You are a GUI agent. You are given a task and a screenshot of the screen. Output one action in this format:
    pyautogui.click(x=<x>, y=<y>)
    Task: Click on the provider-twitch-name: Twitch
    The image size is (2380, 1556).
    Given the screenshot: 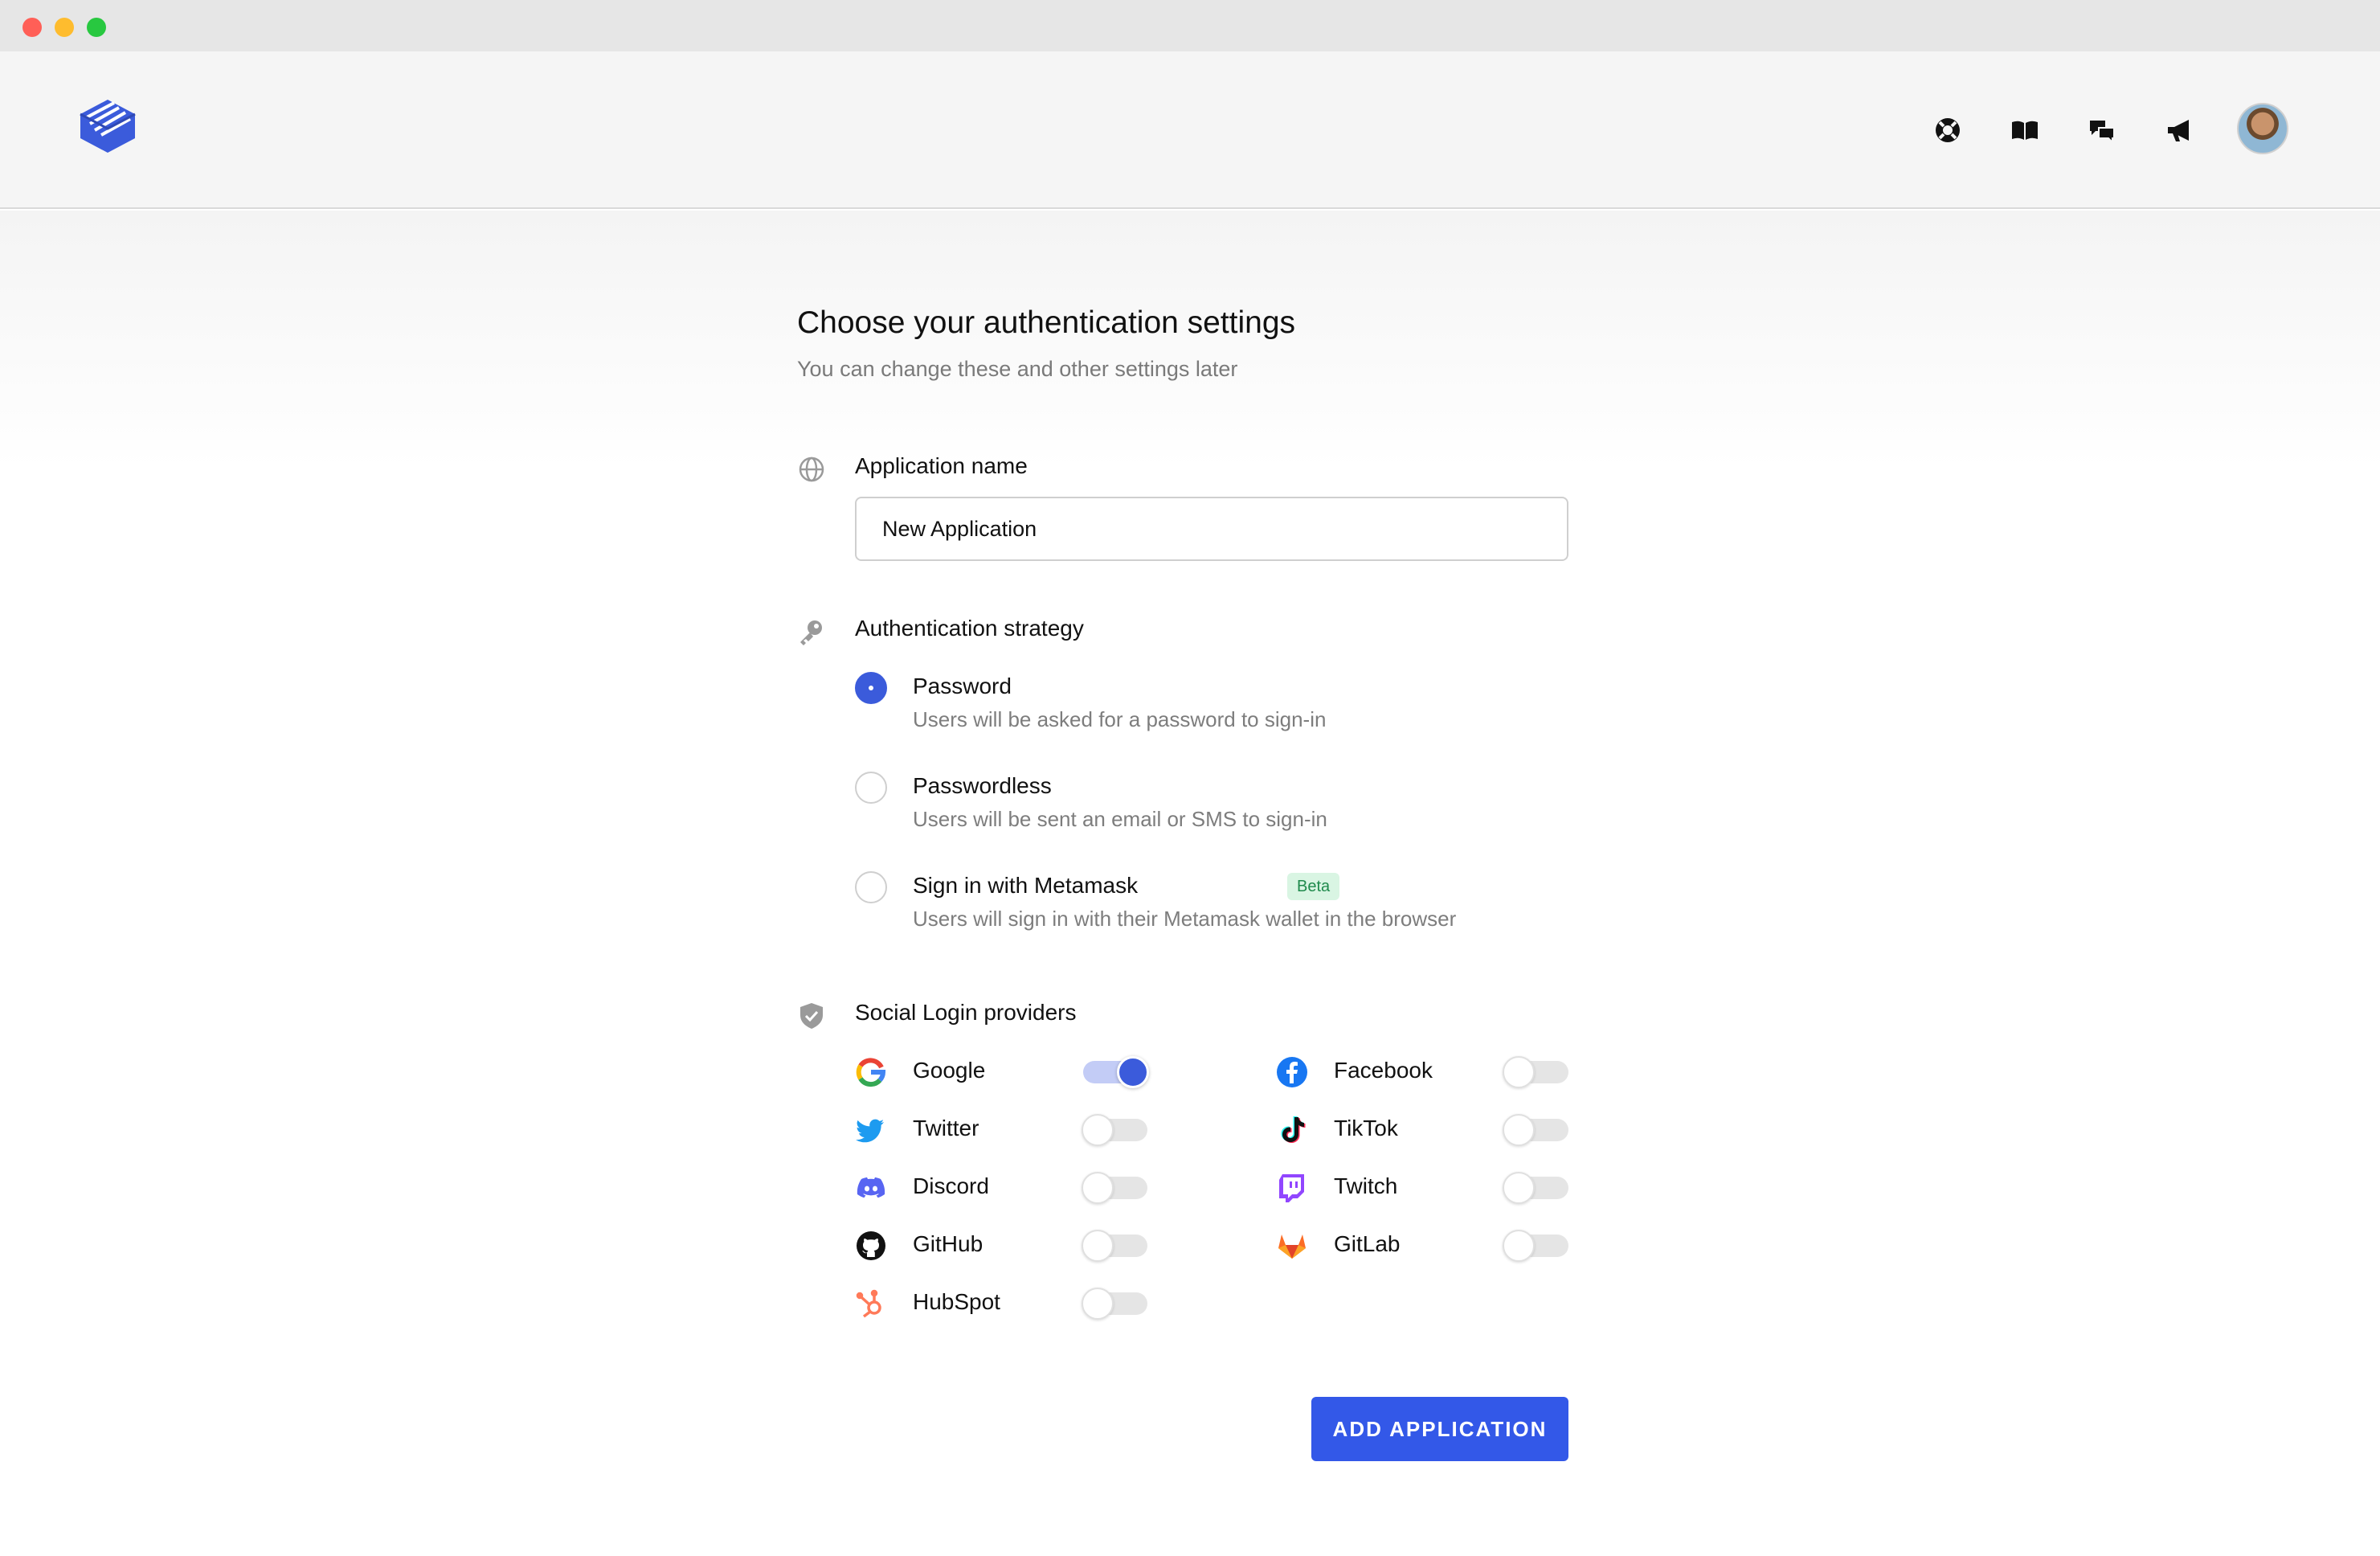 What is the action you would take?
    pyautogui.click(x=1366, y=1186)
    